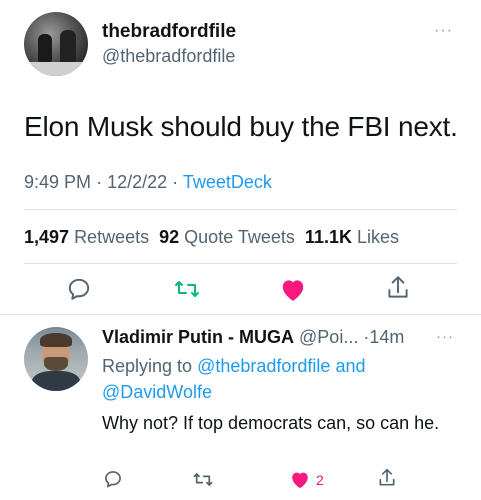  I want to click on reply-header: Vladimir Putin - MUGA @Poi... ·14m, so click(253, 337).